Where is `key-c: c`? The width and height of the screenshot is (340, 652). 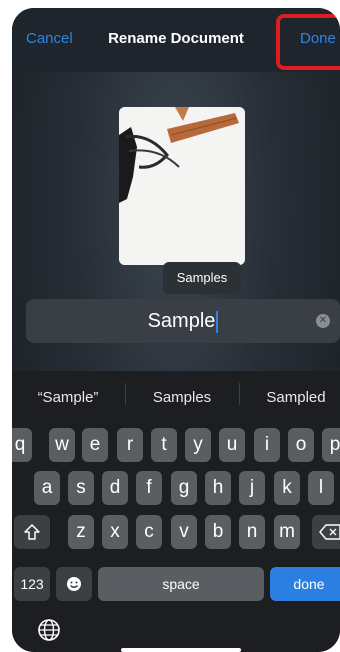 key-c: c is located at coordinates (149, 532).